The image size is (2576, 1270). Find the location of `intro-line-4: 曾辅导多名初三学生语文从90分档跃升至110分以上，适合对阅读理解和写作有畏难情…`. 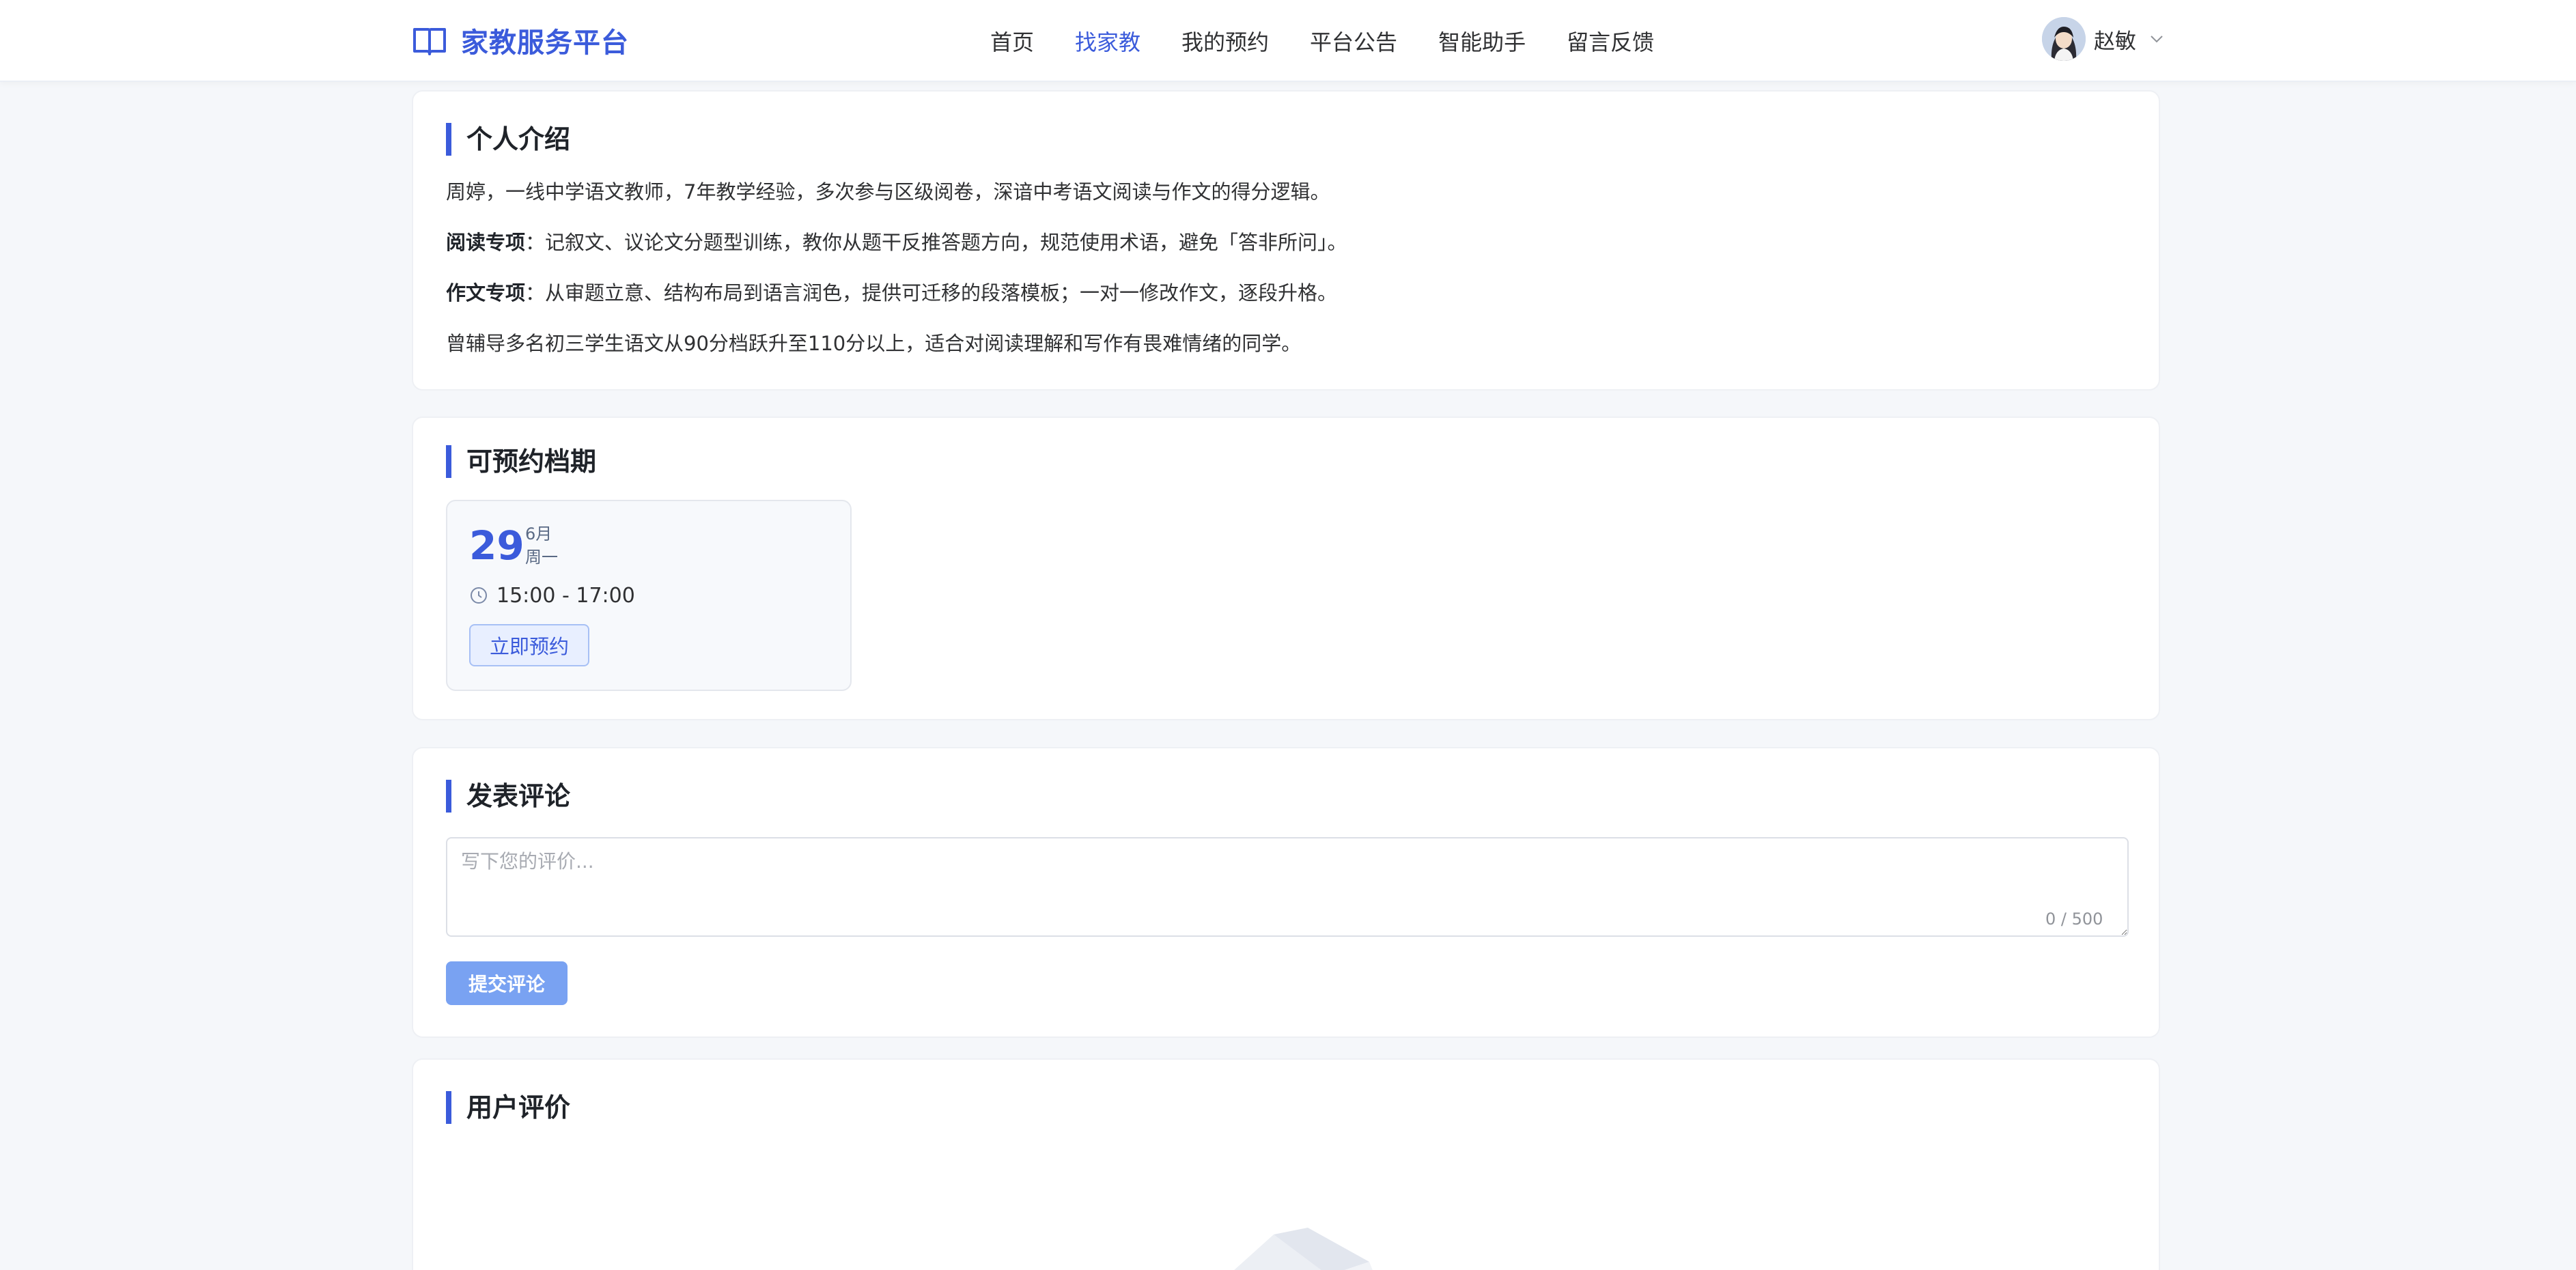

intro-line-4: 曾辅导多名初三学生语文从90分档跃升至110分以上，适合对阅读理解和写作有畏难情… is located at coordinates (874, 343).